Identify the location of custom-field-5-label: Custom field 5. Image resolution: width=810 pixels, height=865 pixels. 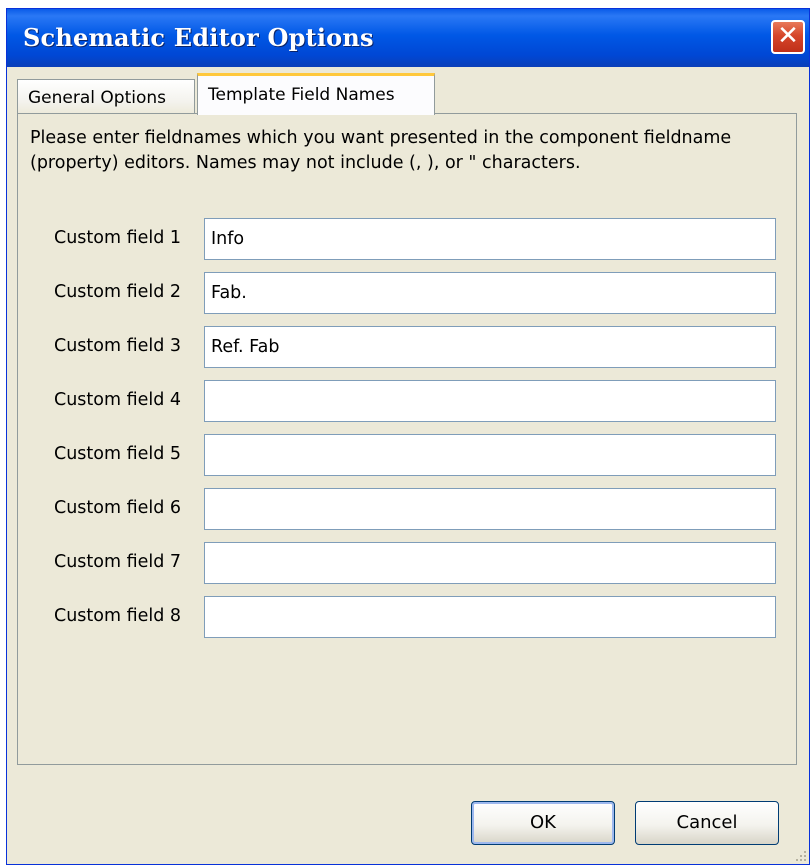
(118, 454).